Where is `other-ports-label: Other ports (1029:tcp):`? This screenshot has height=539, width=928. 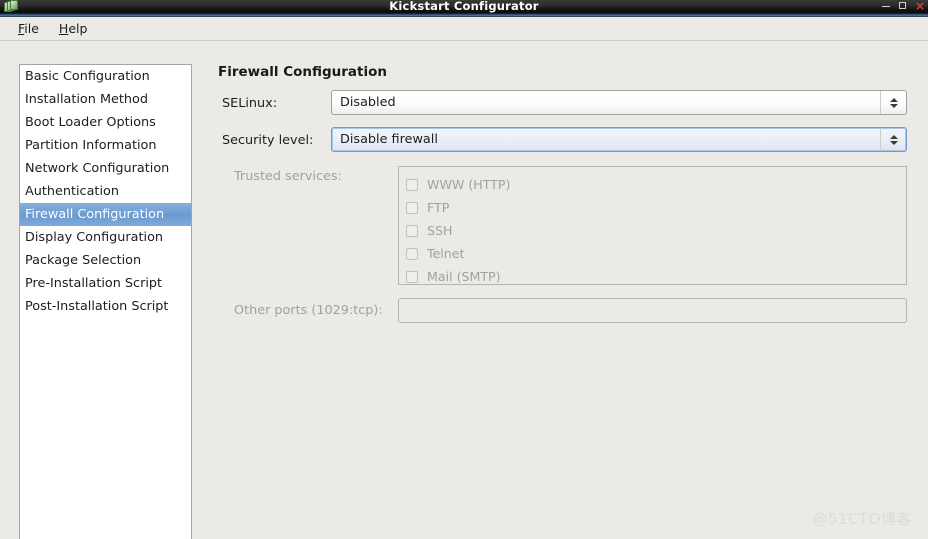 other-ports-label: Other ports (1029:tcp): is located at coordinates (308, 310).